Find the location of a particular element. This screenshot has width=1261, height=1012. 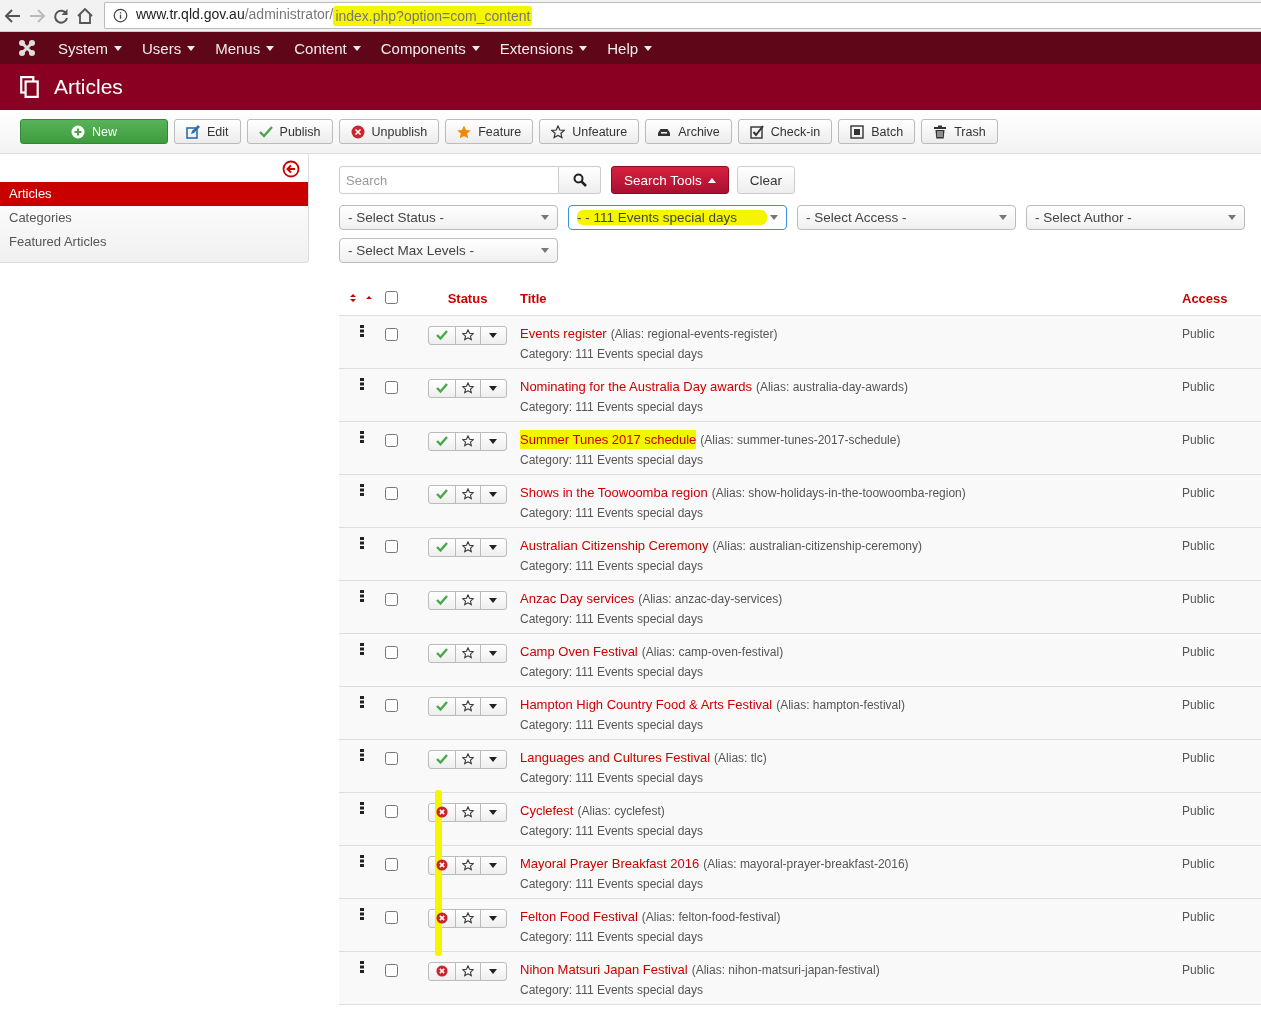

menu-item: Help is located at coordinates (630, 48).